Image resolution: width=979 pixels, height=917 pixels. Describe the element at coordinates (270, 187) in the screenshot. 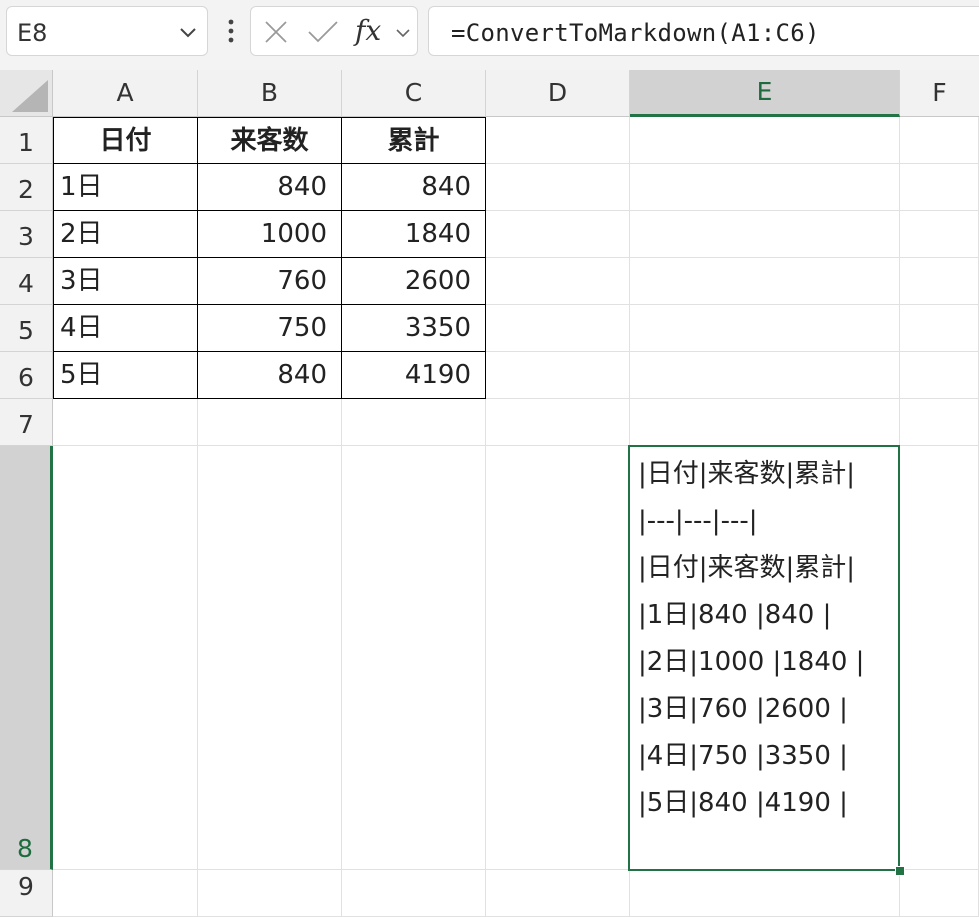

I see `cell-b2: 840` at that location.